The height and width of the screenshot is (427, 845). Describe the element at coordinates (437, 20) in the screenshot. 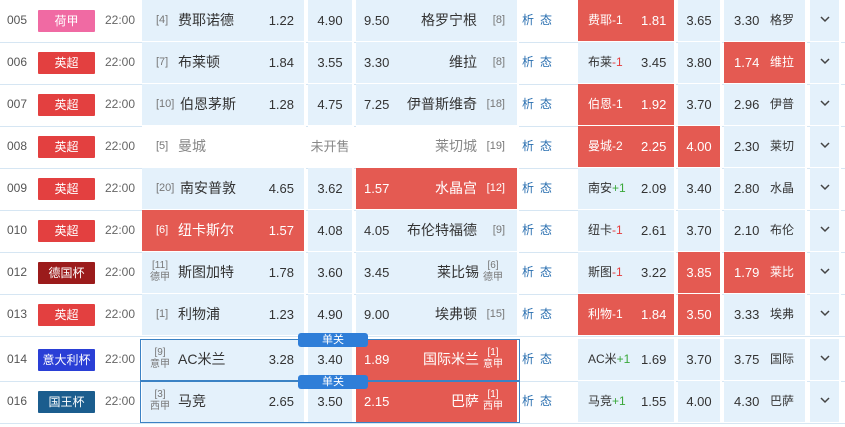

I see `away-win-cell: 9.50 格罗宁根 [8]` at that location.